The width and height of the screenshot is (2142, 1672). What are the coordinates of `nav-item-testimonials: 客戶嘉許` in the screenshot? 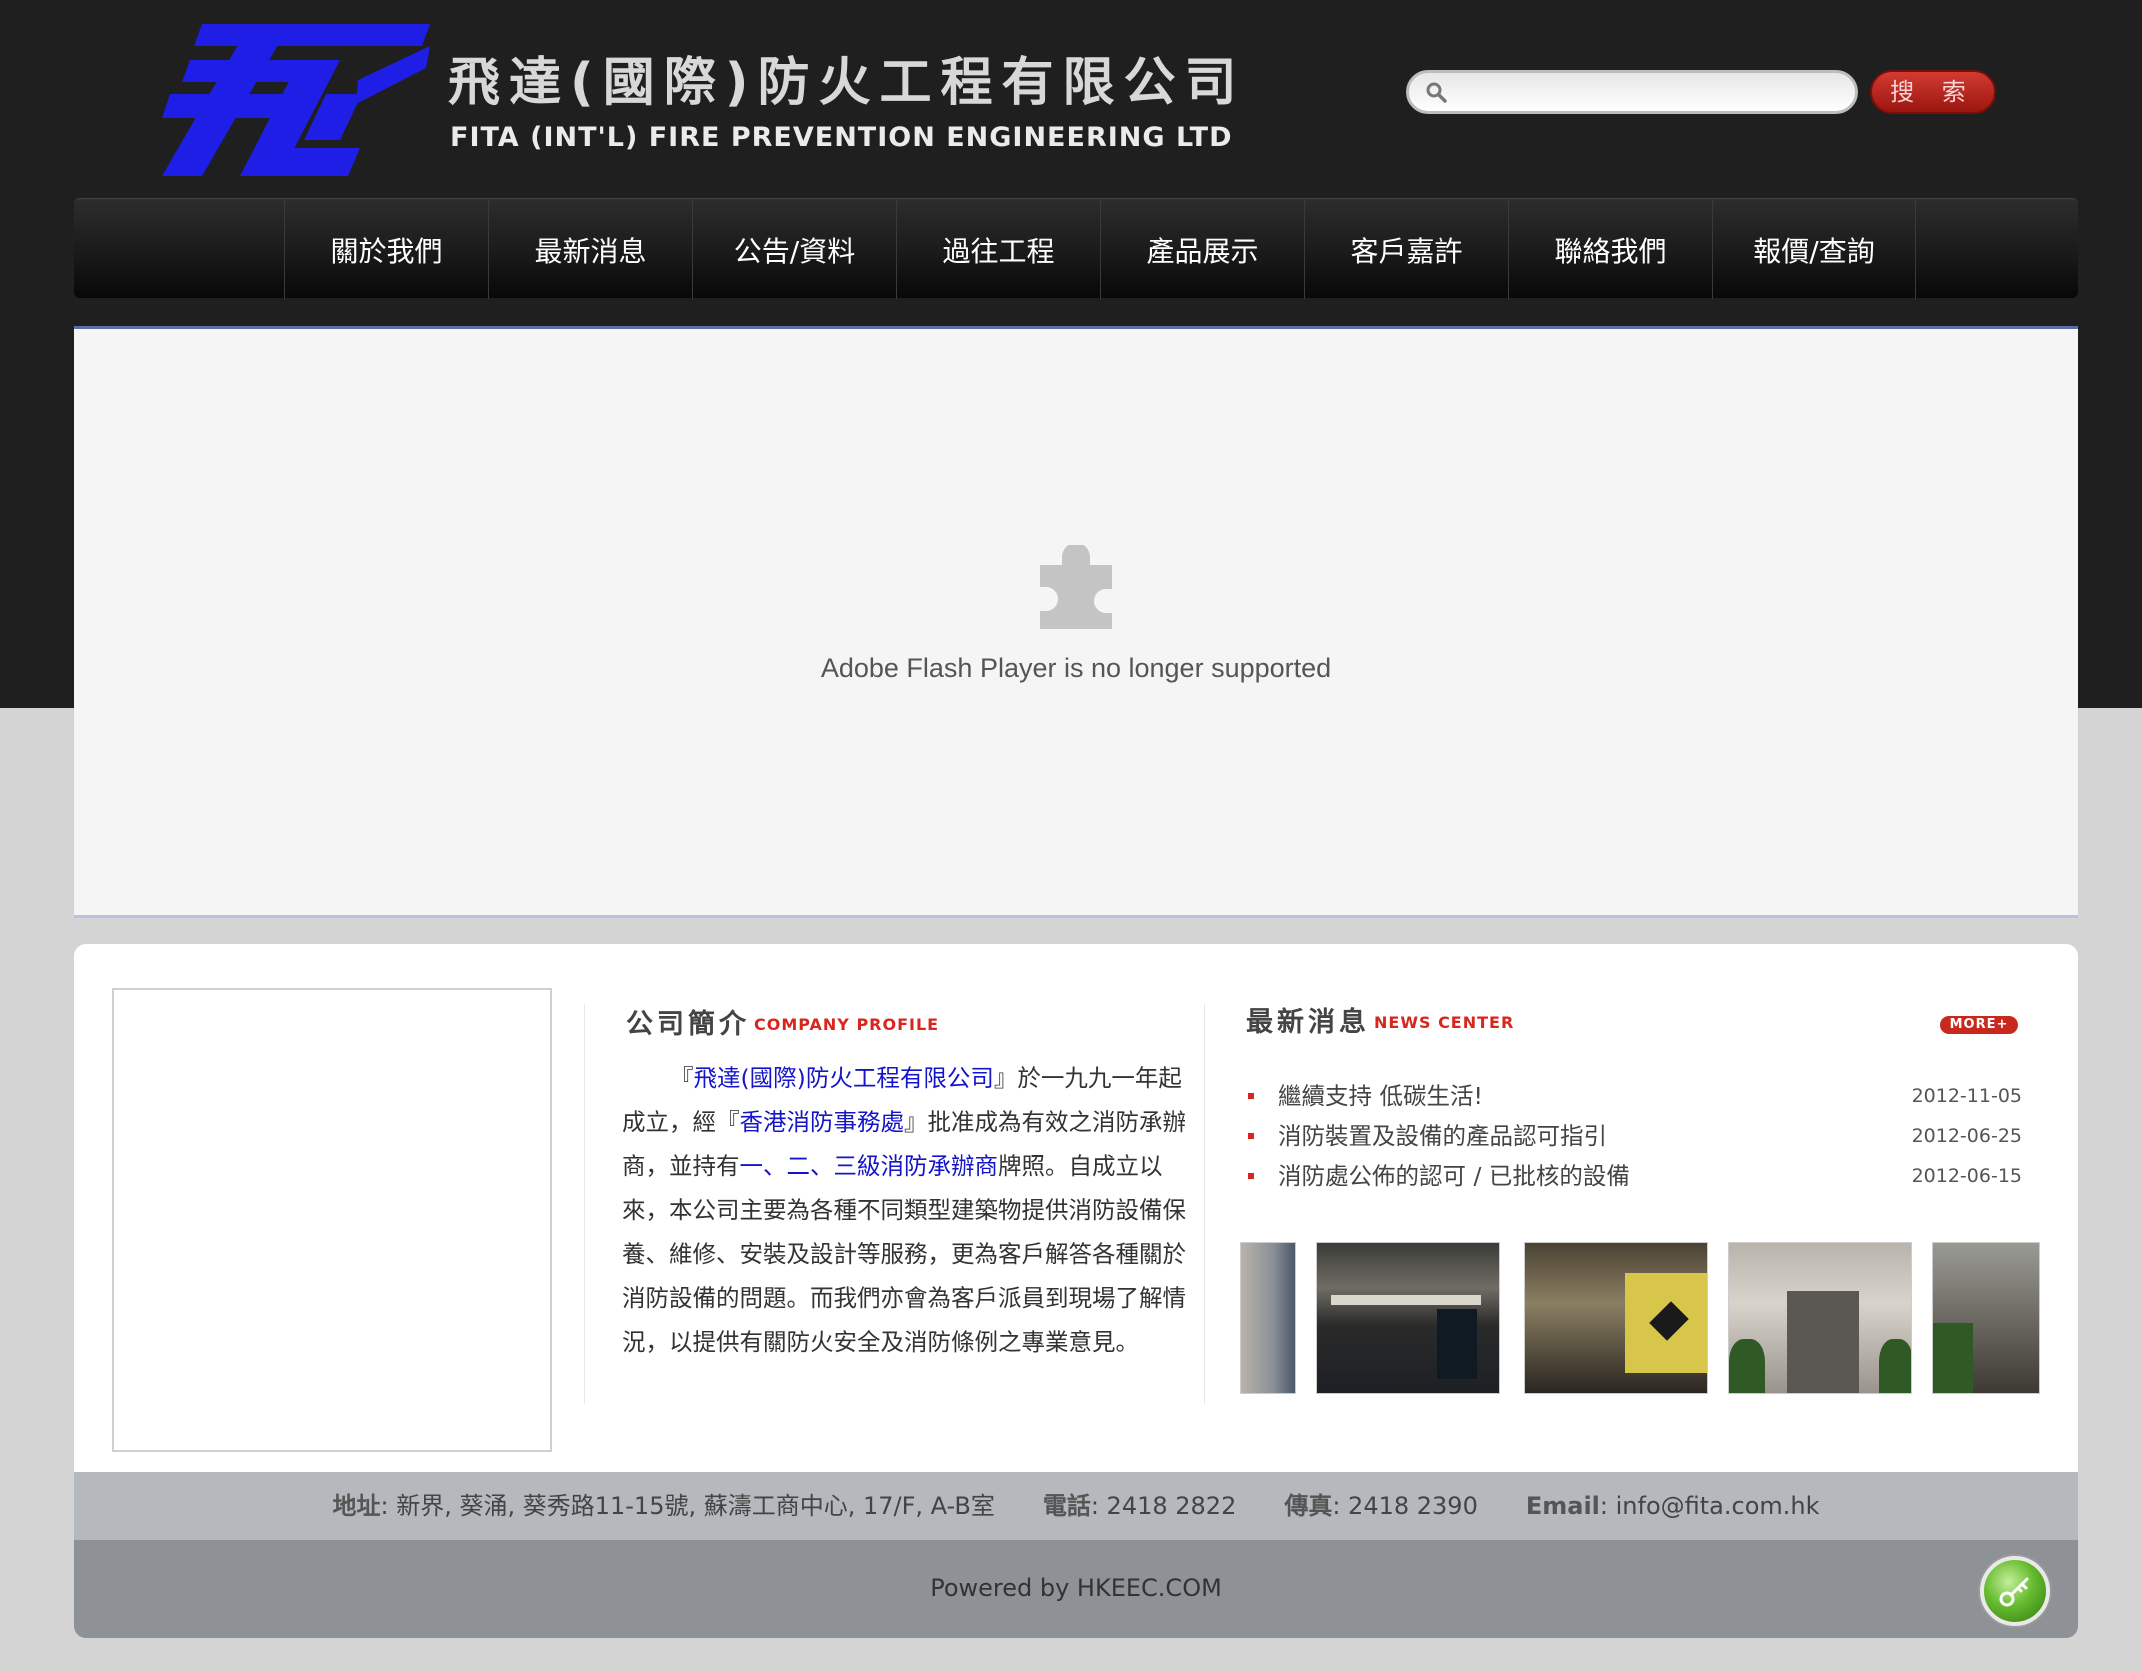 It's located at (1406, 249).